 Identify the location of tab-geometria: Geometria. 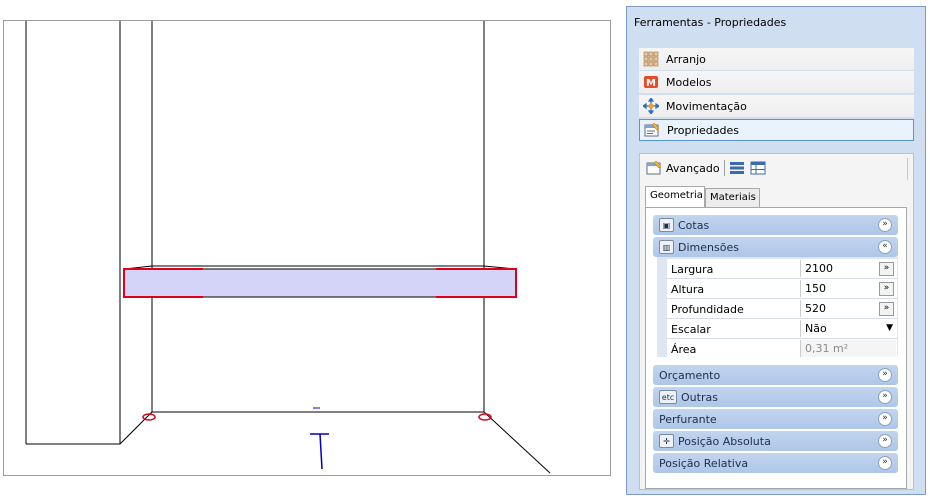
(675, 196).